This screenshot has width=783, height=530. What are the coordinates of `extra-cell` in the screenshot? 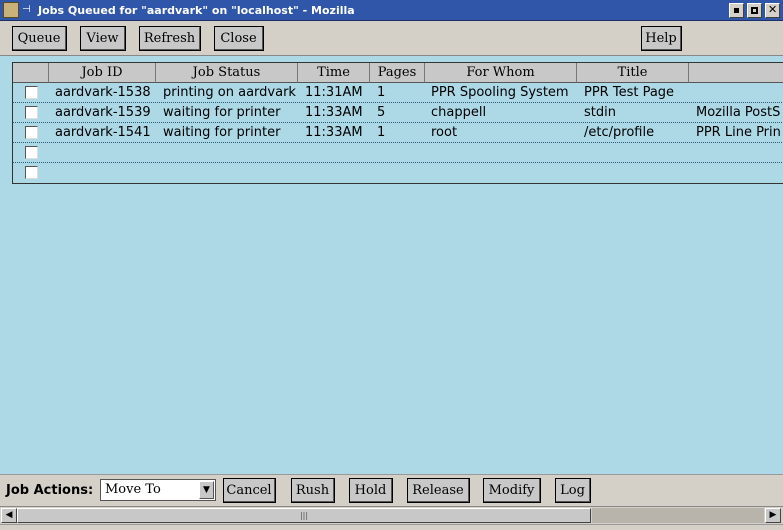 It's located at (739, 92).